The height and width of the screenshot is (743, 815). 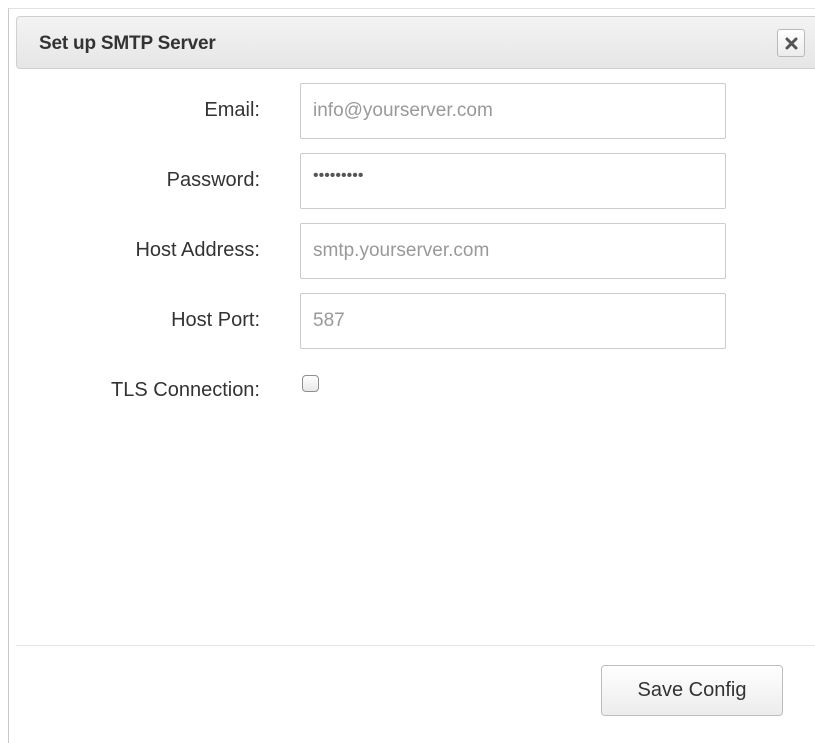 I want to click on save-config-button: Save Config, so click(x=692, y=690).